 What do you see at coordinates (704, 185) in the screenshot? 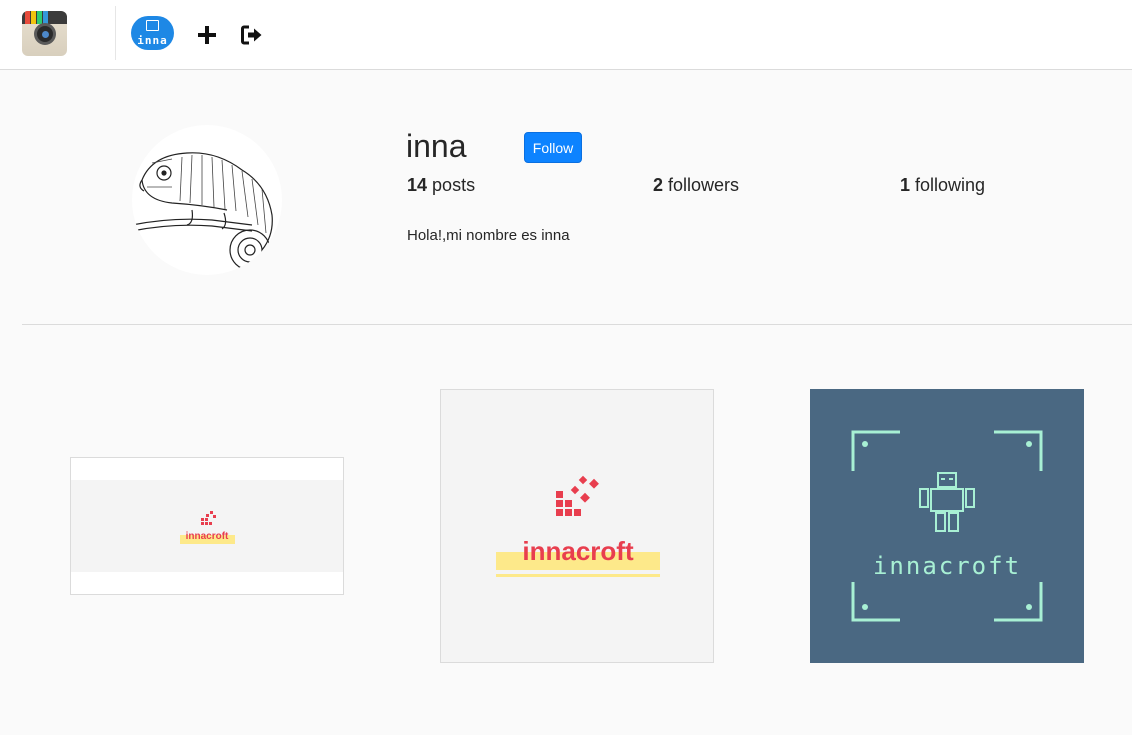
I see `followers-label: followers` at bounding box center [704, 185].